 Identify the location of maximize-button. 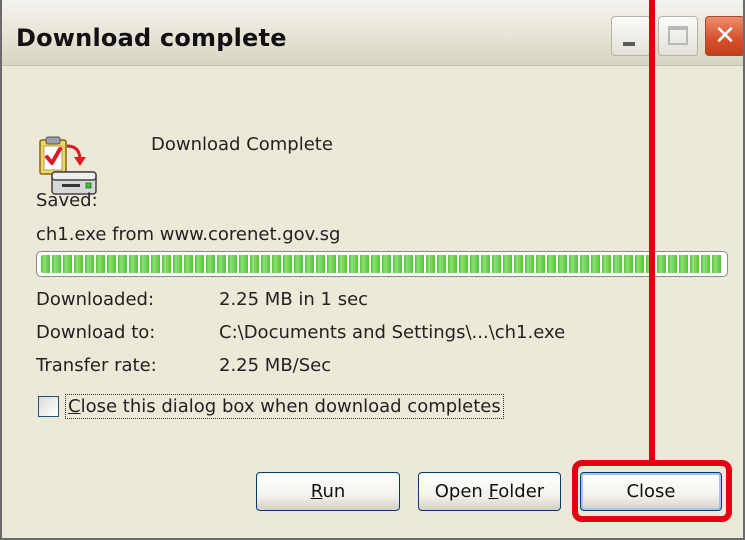
(678, 36).